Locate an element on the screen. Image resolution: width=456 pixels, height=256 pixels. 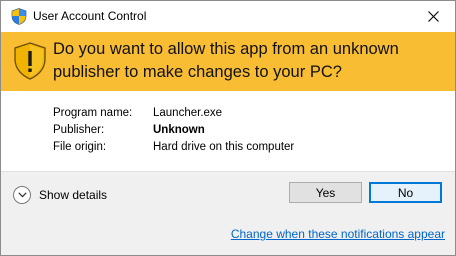
program-name-value: Launcher.exe is located at coordinates (188, 113).